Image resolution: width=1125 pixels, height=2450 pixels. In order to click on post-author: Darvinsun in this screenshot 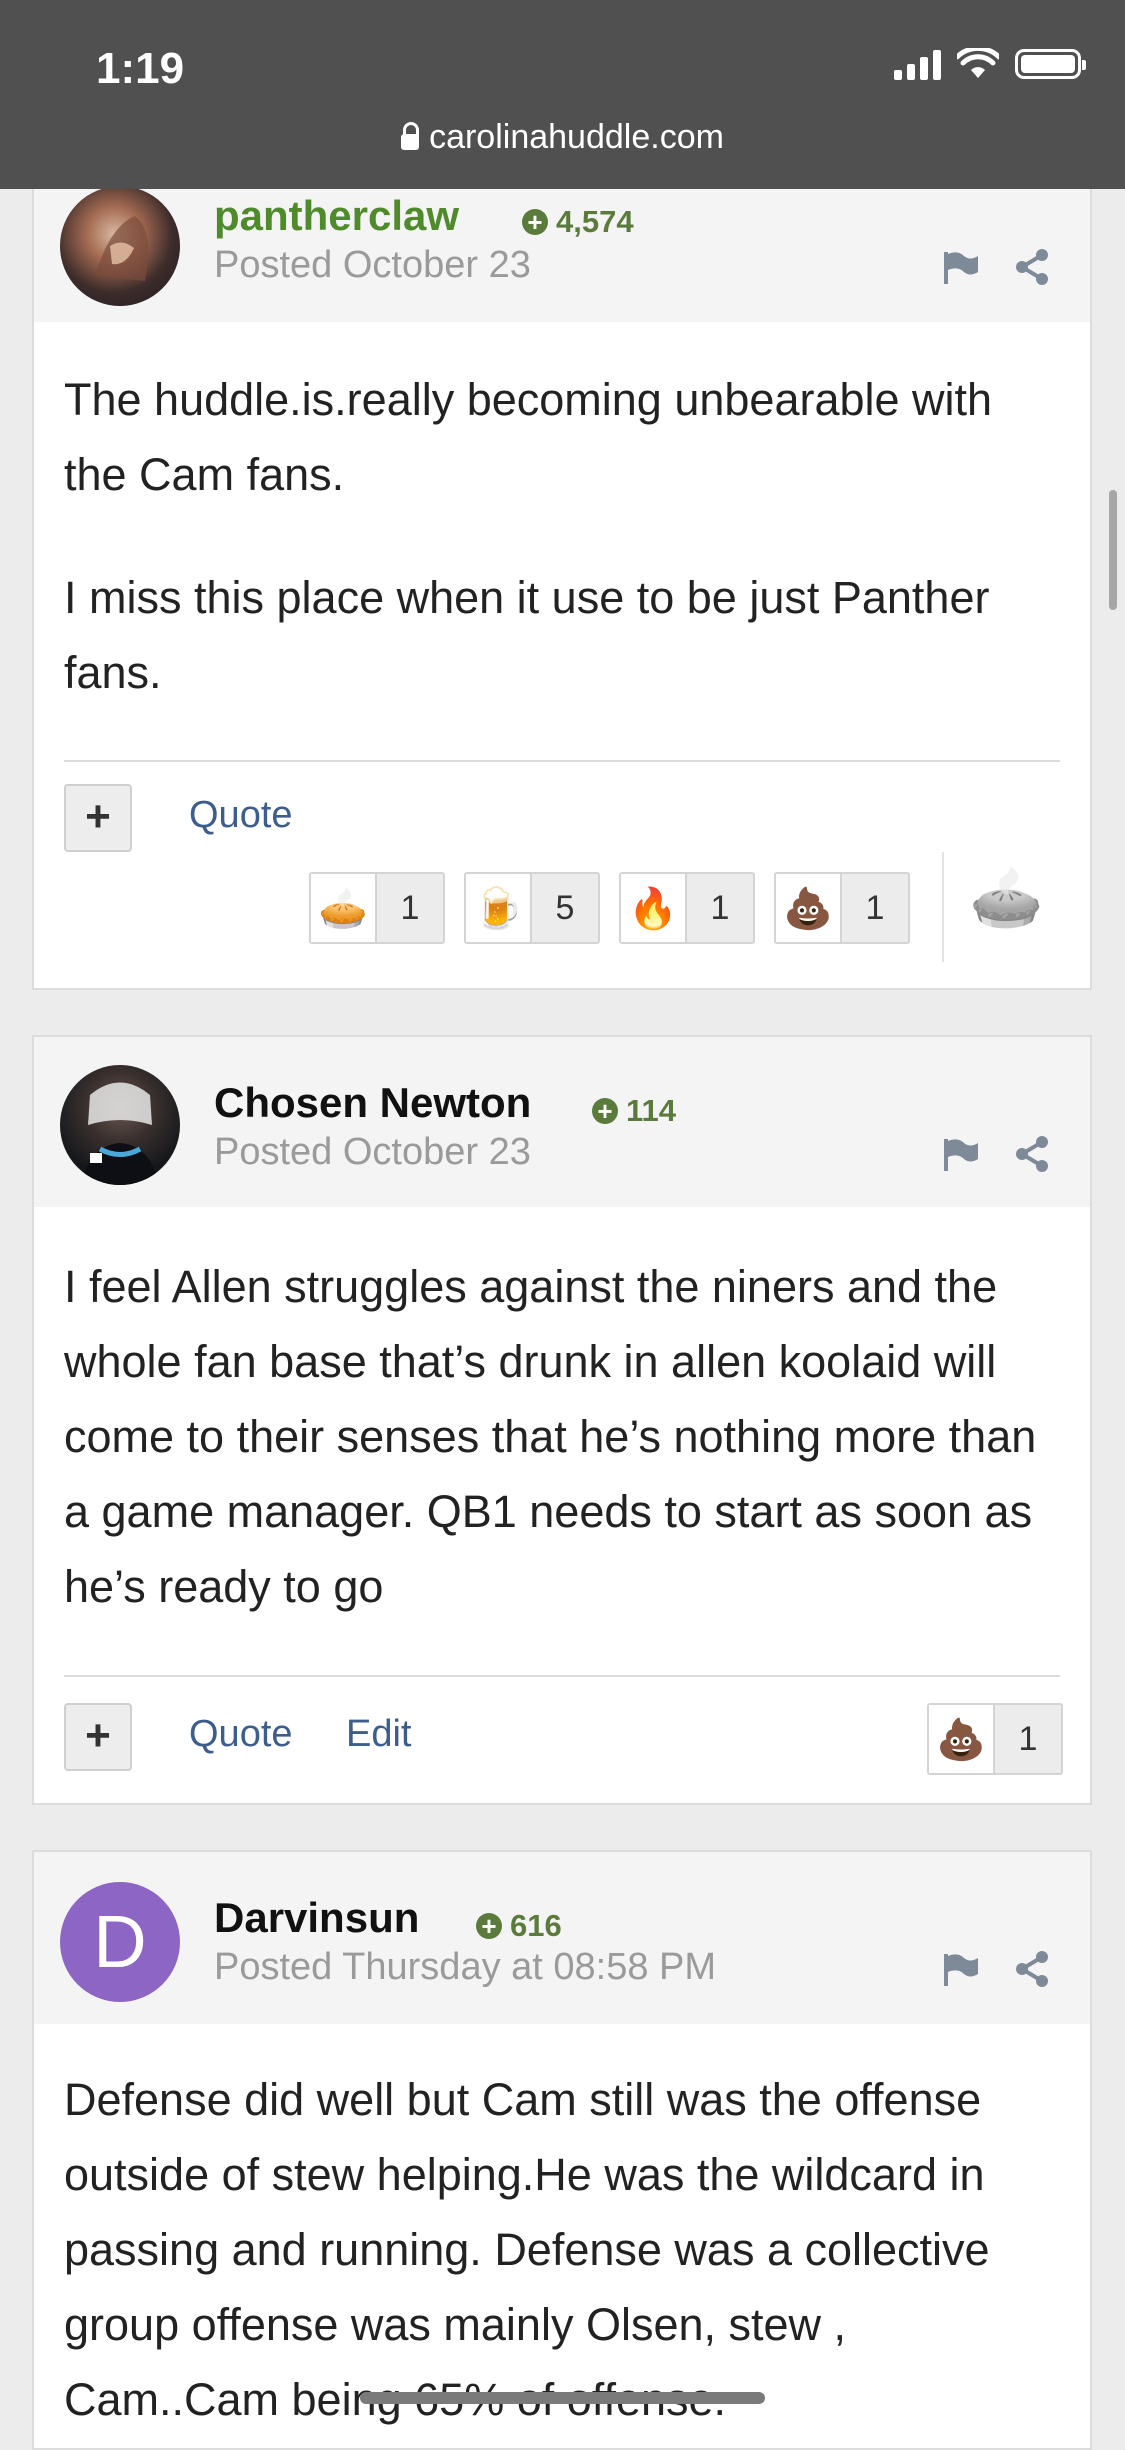, I will do `click(316, 1918)`.